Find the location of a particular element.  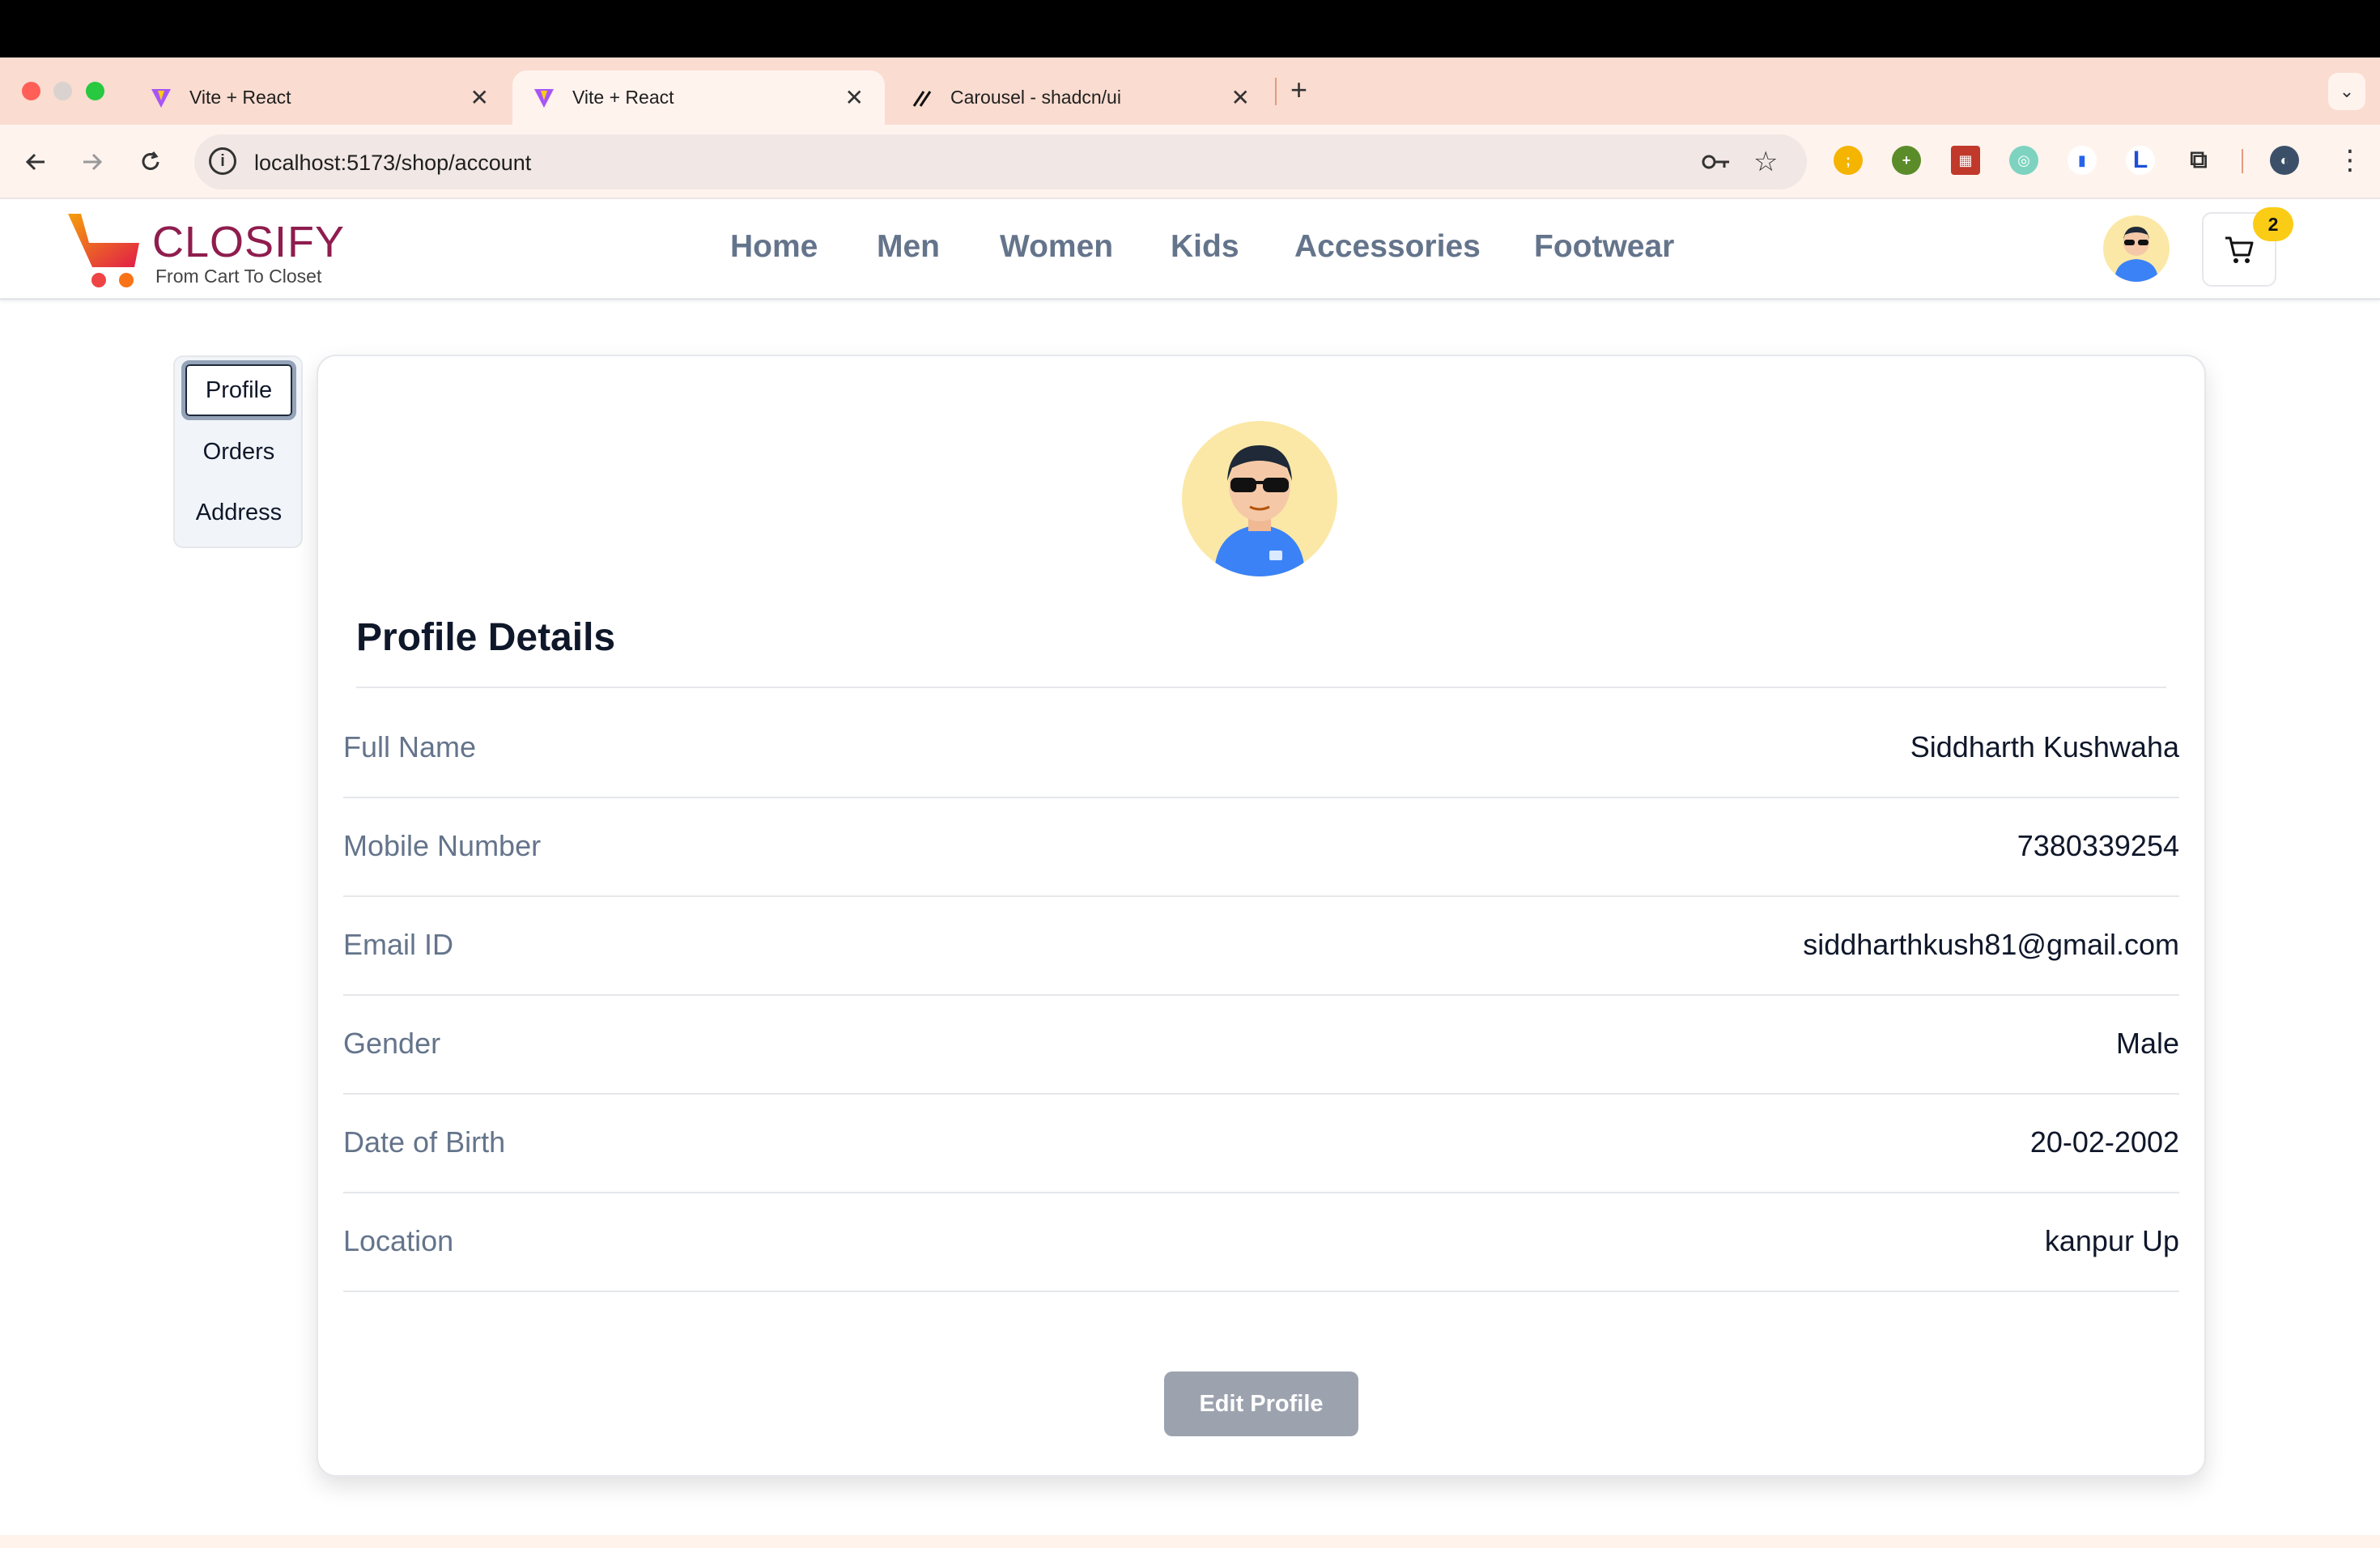

tab-address: Address is located at coordinates (238, 512).